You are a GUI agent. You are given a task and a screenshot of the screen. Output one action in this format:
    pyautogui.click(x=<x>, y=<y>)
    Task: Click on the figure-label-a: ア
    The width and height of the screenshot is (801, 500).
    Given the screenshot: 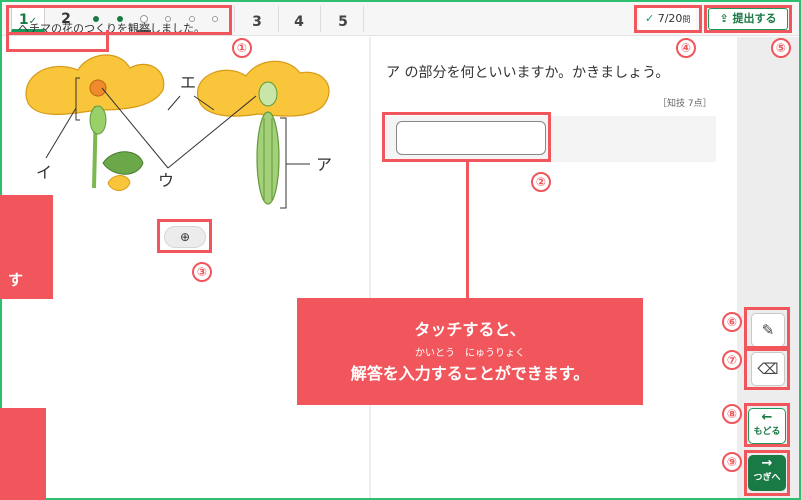 What is the action you would take?
    pyautogui.click(x=324, y=164)
    